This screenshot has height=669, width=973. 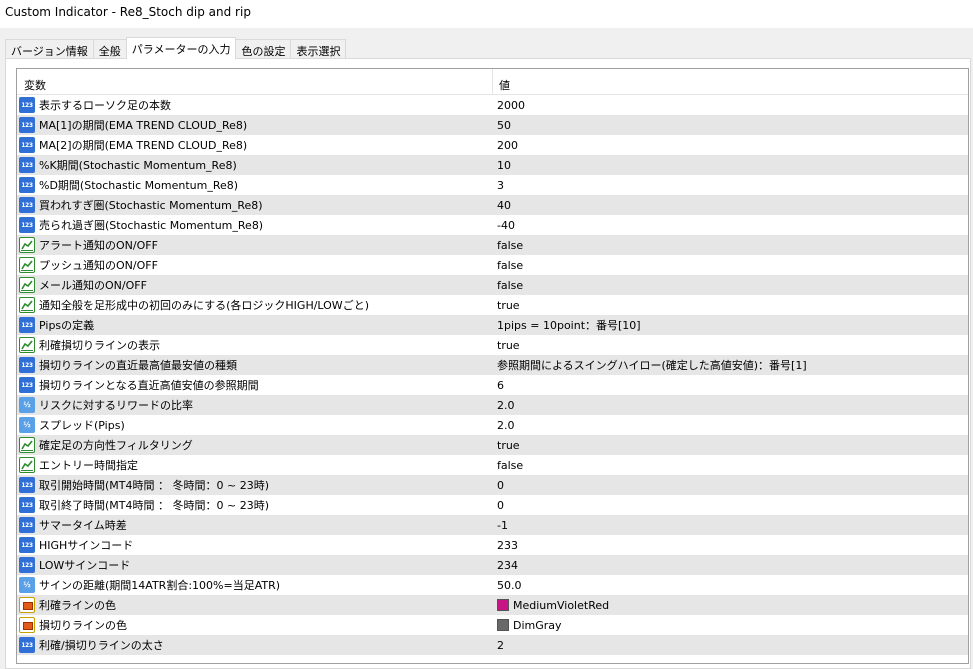 I want to click on parameter-value: -40, so click(x=506, y=225).